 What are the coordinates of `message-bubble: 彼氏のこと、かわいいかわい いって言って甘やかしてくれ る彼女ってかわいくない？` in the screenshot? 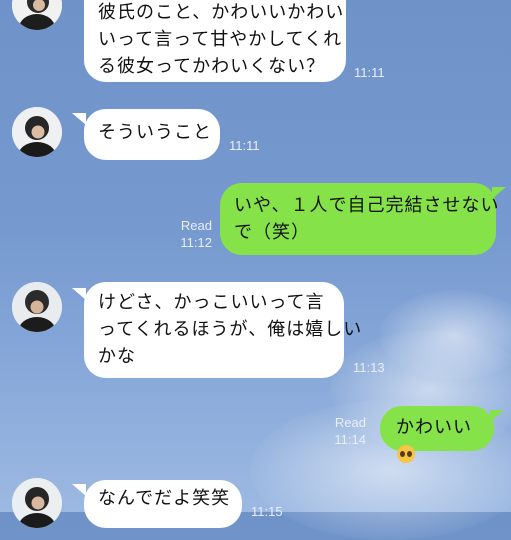 It's located at (215, 41).